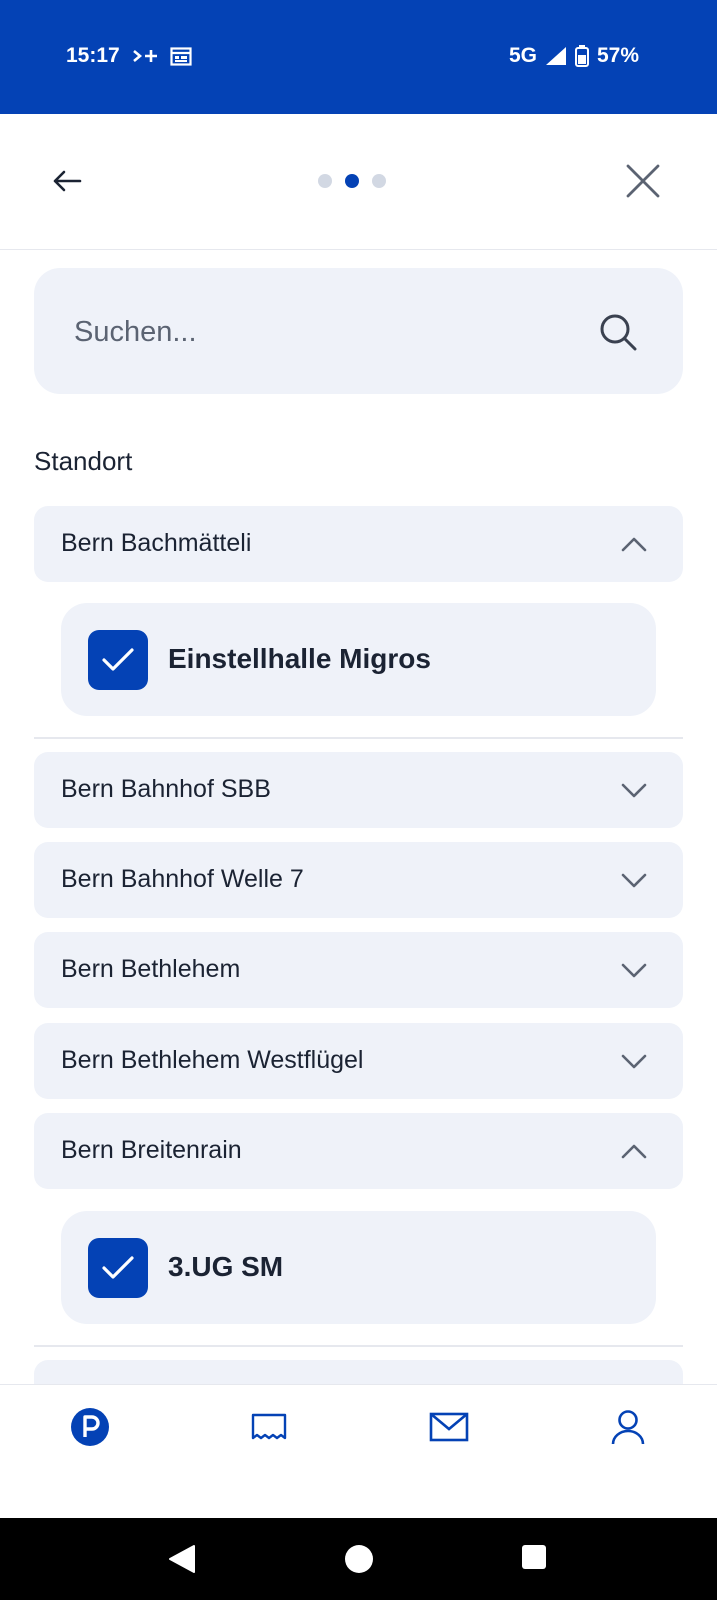 The image size is (717, 1600). I want to click on mail-icon, so click(449, 1427).